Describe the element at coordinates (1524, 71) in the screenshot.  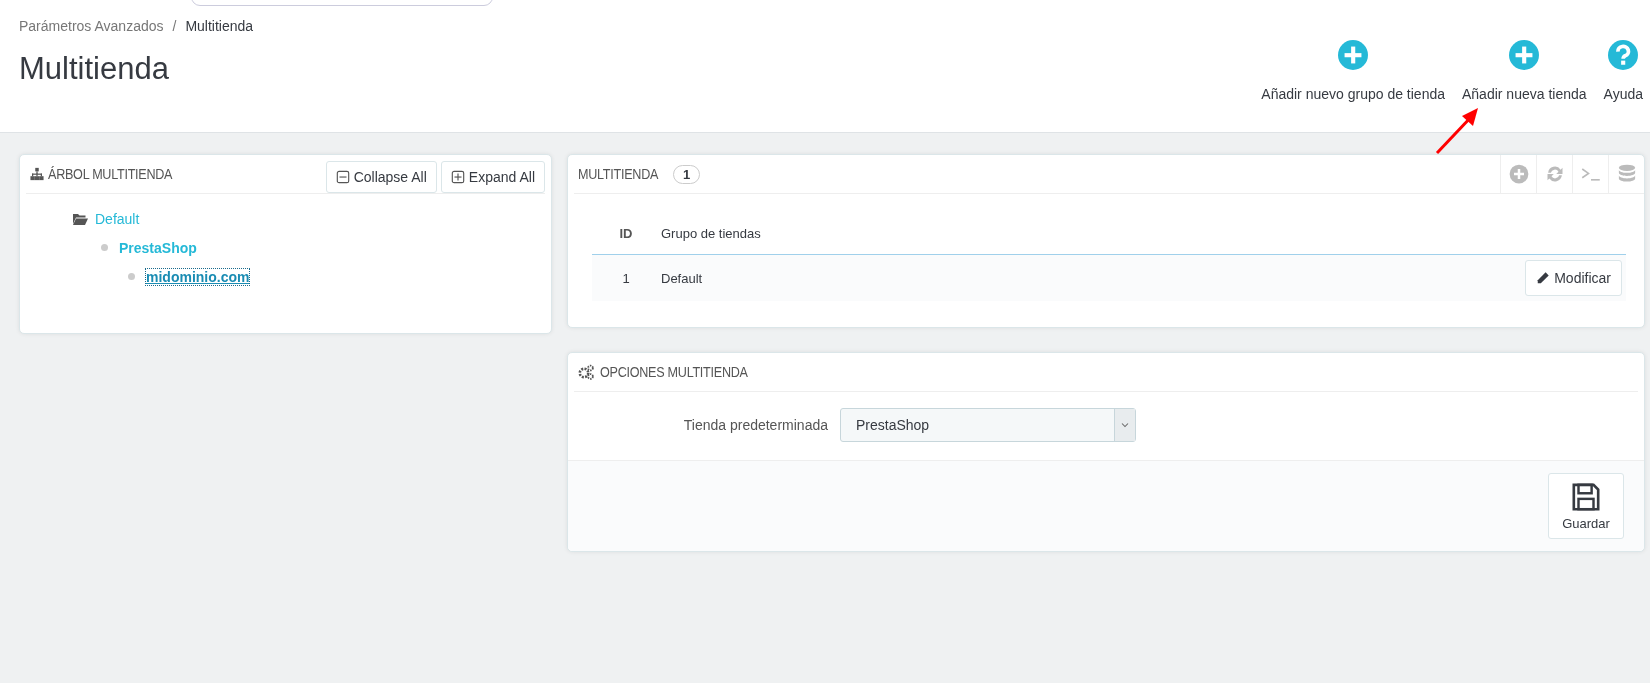
I see `toolbar-button: Añadir nueva tienda` at that location.